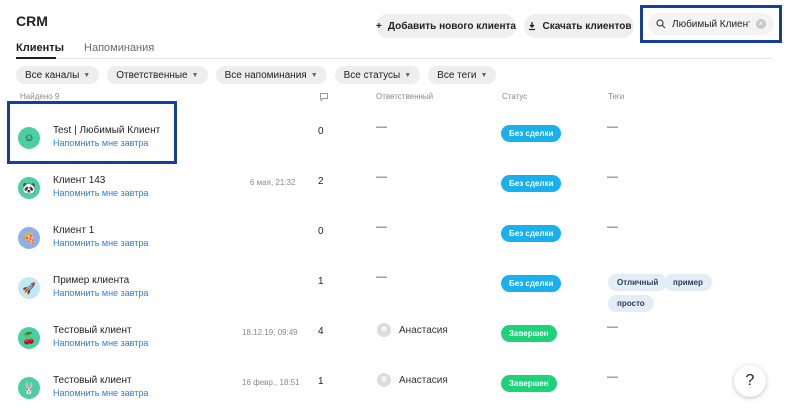 The width and height of the screenshot is (787, 408). What do you see at coordinates (587, 26) in the screenshot?
I see `download-clients-label: Скачать клиентов` at bounding box center [587, 26].